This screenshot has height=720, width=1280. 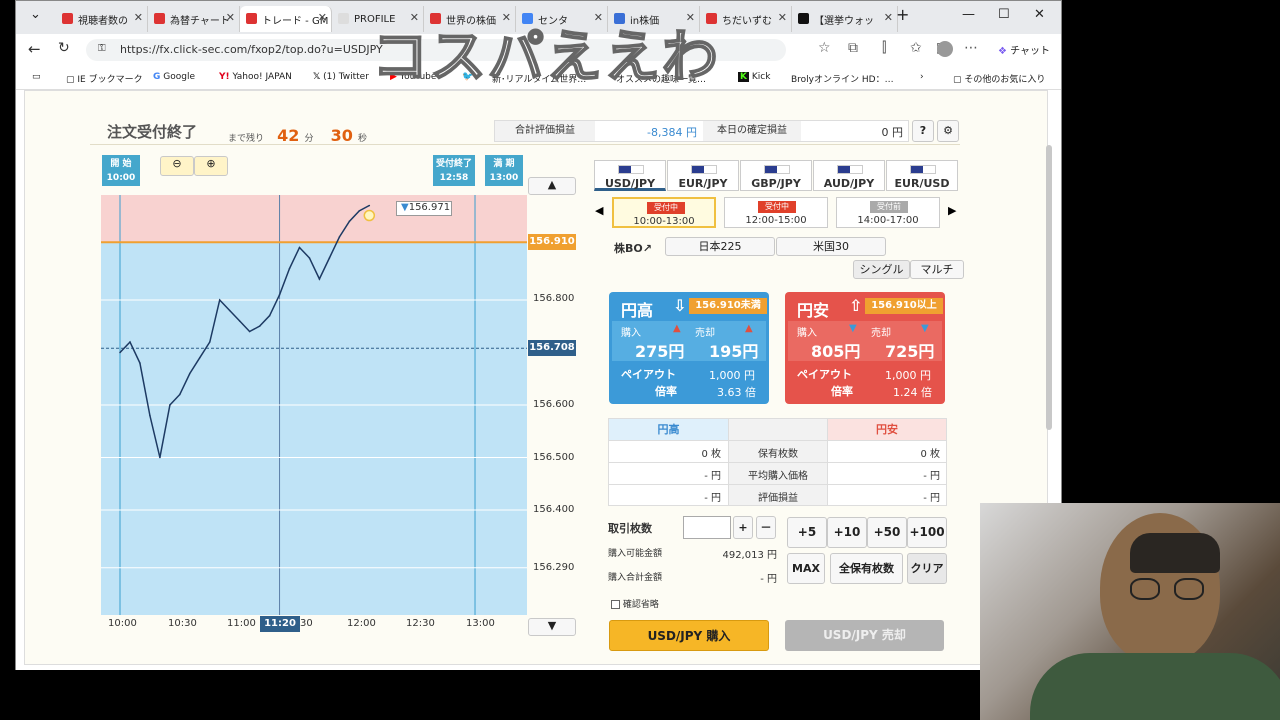 I want to click on new-tab-button: +, so click(x=902, y=14).